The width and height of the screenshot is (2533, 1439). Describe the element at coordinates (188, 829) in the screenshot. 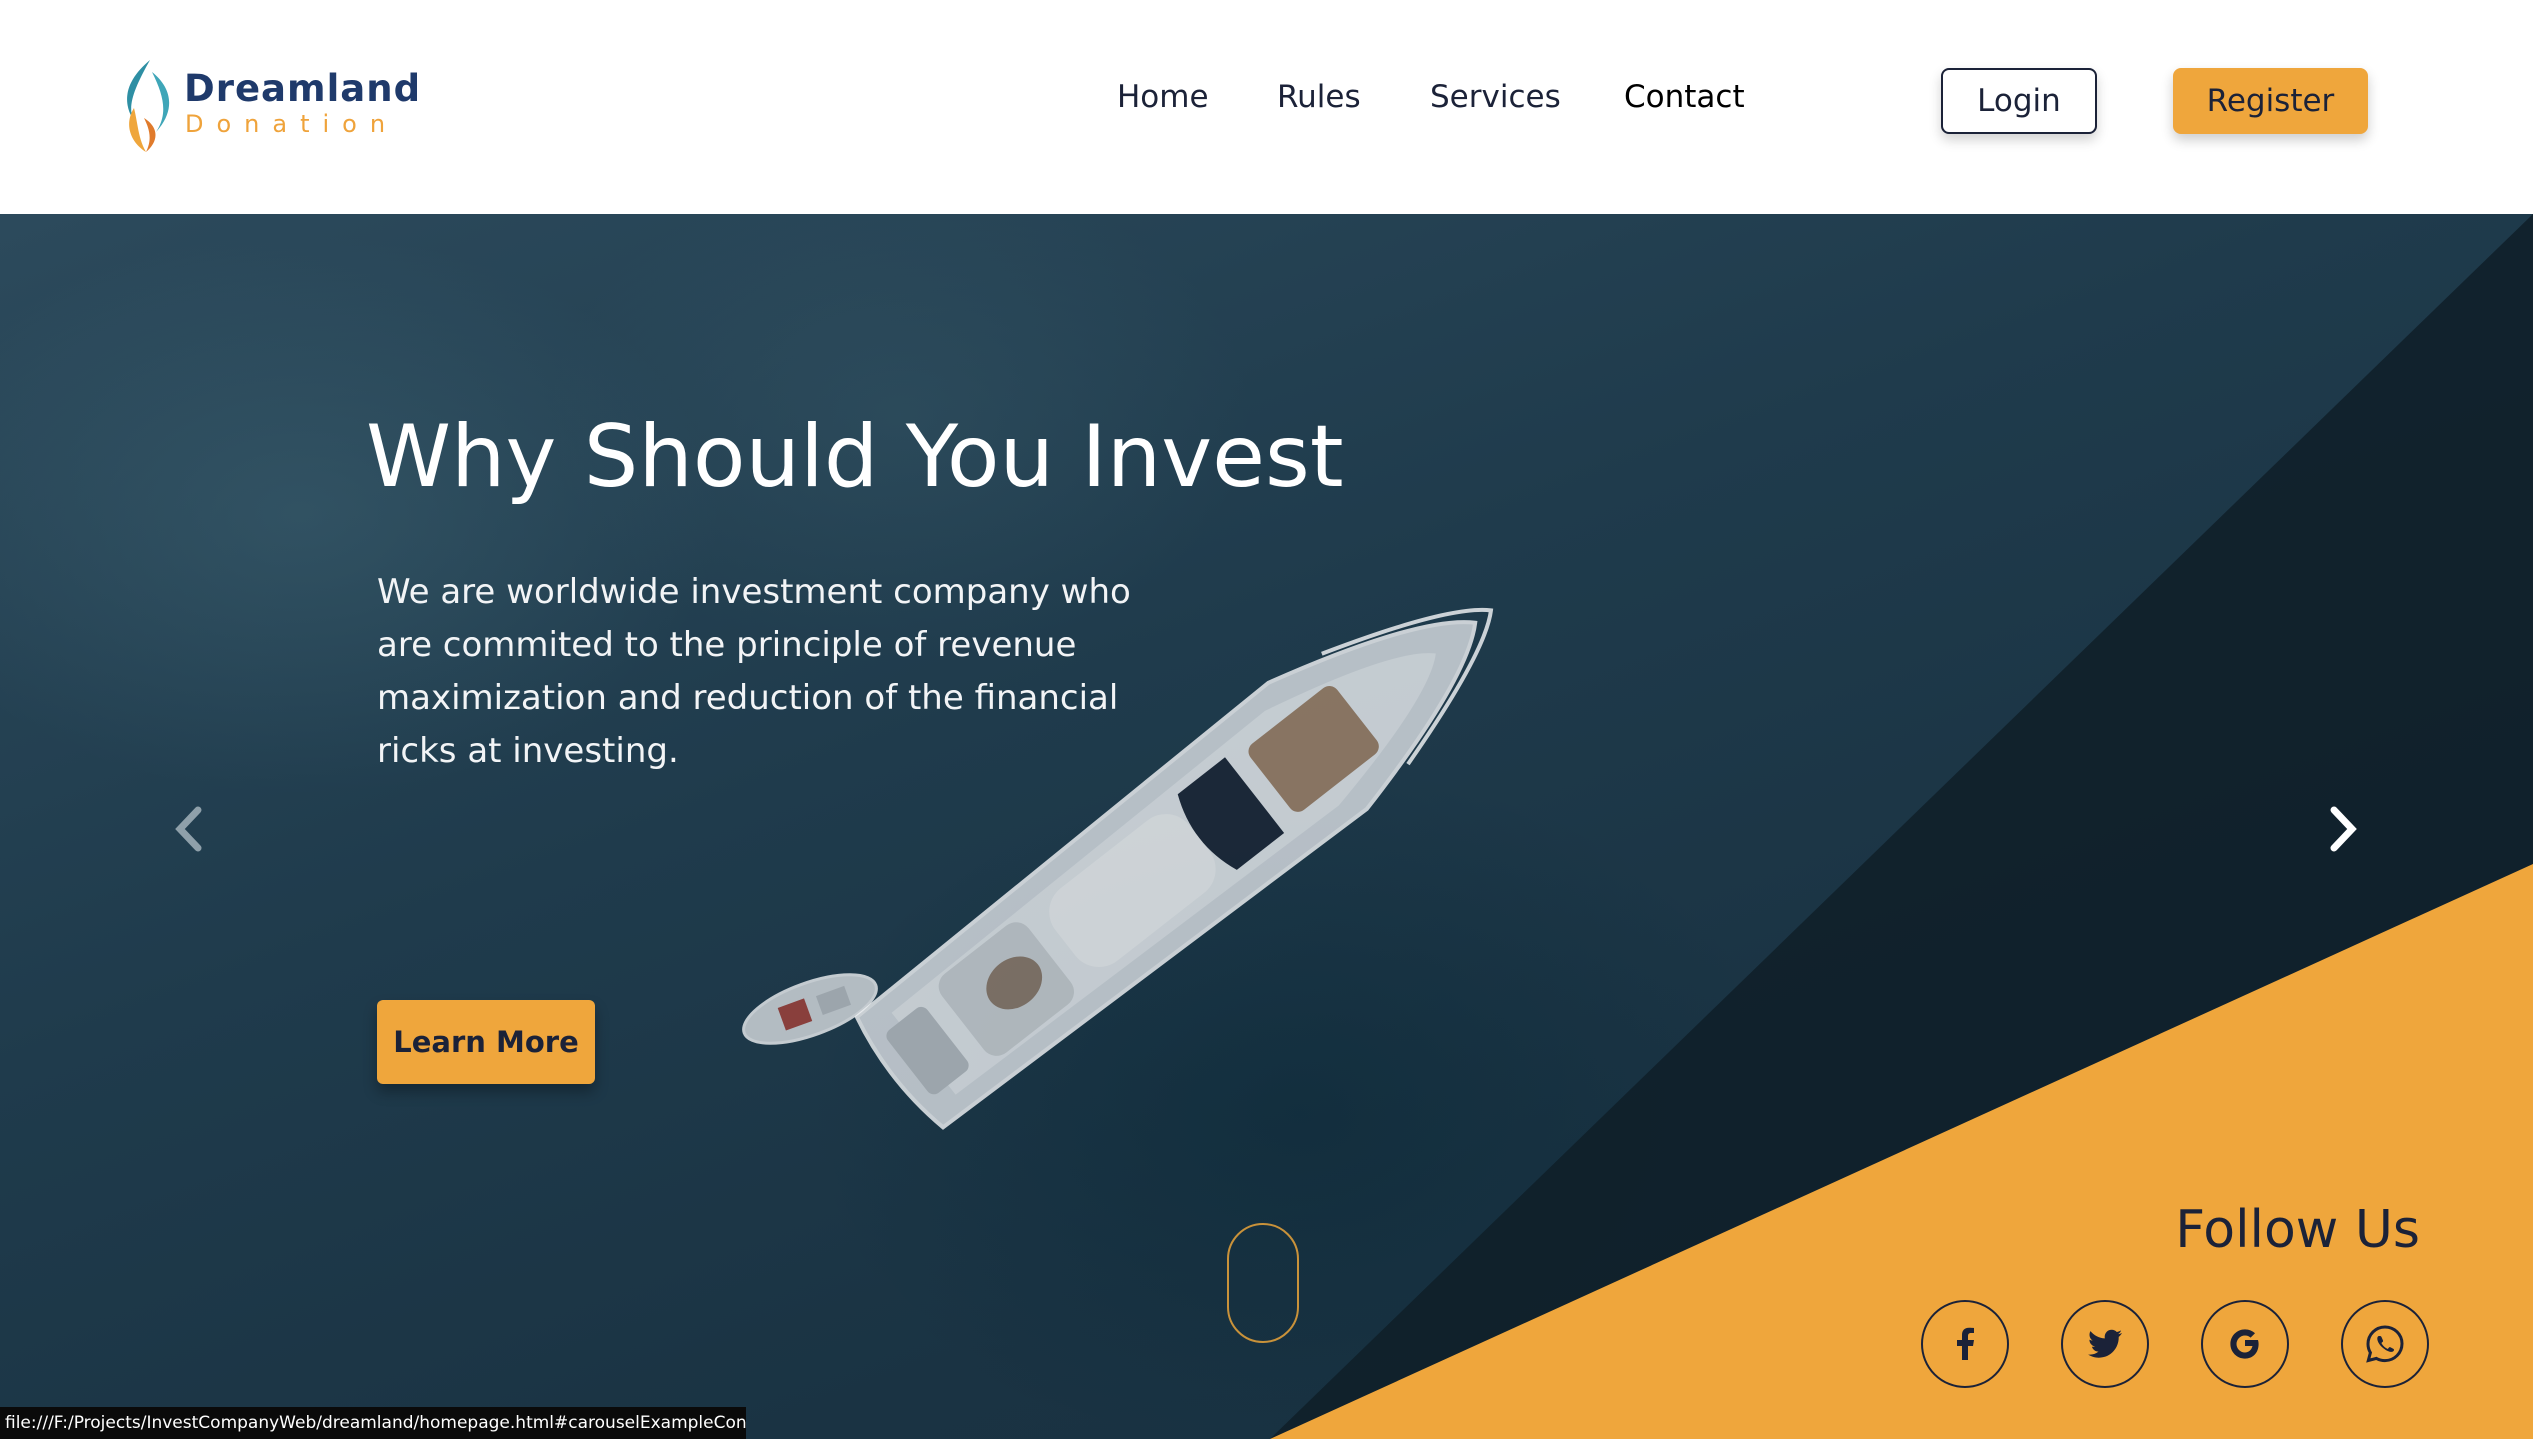

I see `chevron-left-icon` at that location.